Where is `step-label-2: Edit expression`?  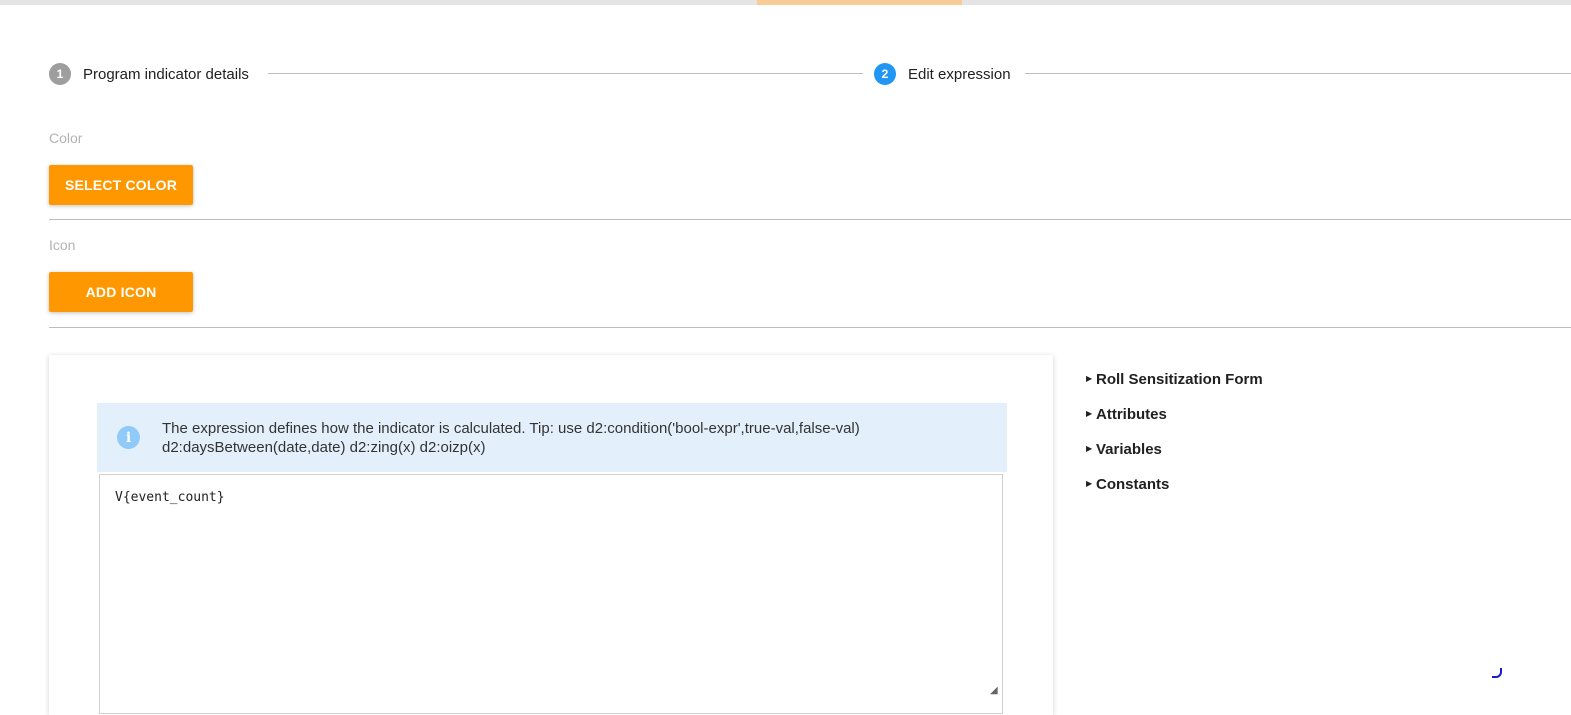
step-label-2: Edit expression is located at coordinates (959, 74).